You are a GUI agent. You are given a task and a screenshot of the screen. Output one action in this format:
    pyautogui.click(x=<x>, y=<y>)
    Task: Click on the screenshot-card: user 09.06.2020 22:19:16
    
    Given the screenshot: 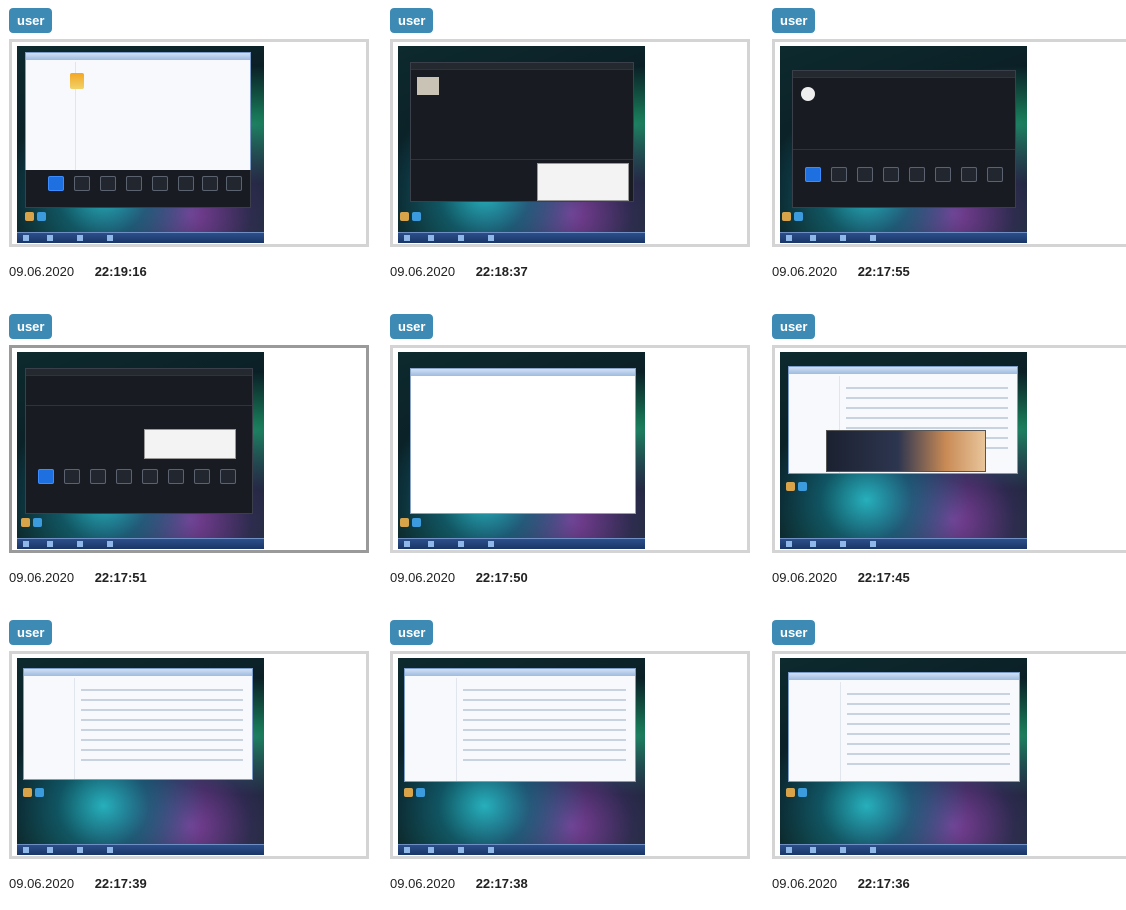 What is the action you would take?
    pyautogui.click(x=189, y=153)
    